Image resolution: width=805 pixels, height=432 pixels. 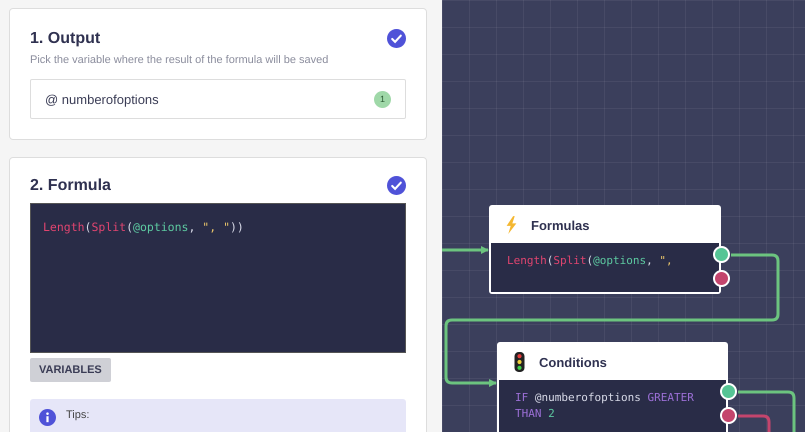 I want to click on flow-node: Conditions IF @numberofoptions GREATER THAN 2, so click(x=612, y=387).